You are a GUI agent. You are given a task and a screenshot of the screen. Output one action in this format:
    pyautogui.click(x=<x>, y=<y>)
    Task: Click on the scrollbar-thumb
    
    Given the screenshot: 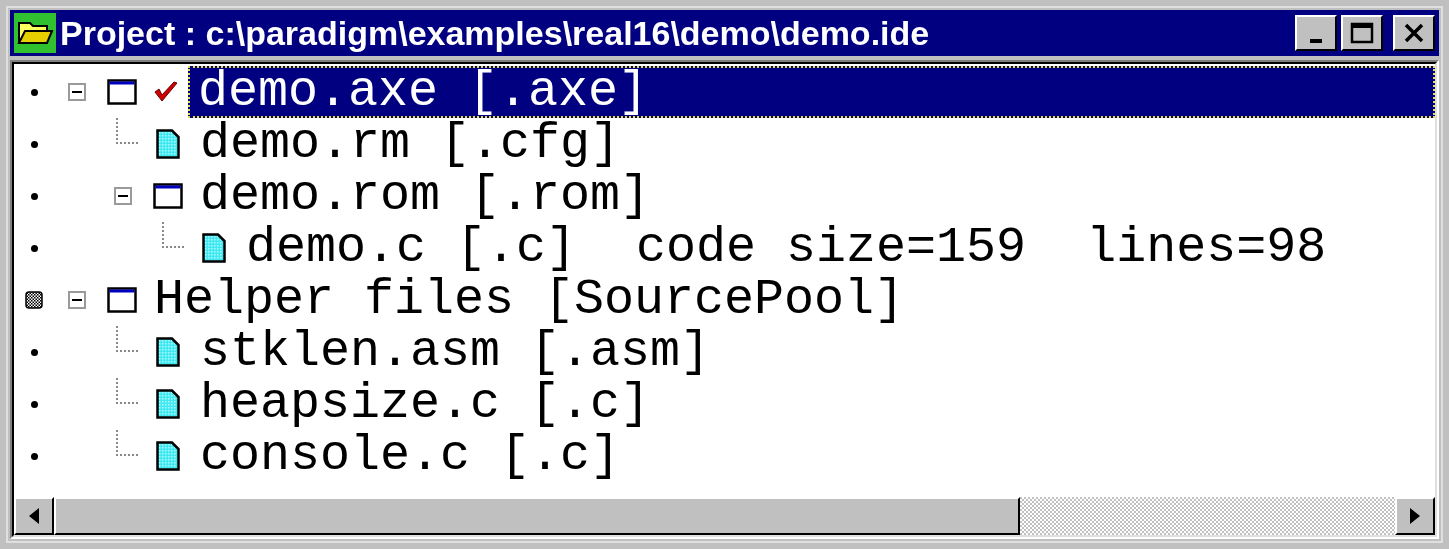 What is the action you would take?
    pyautogui.click(x=537, y=516)
    